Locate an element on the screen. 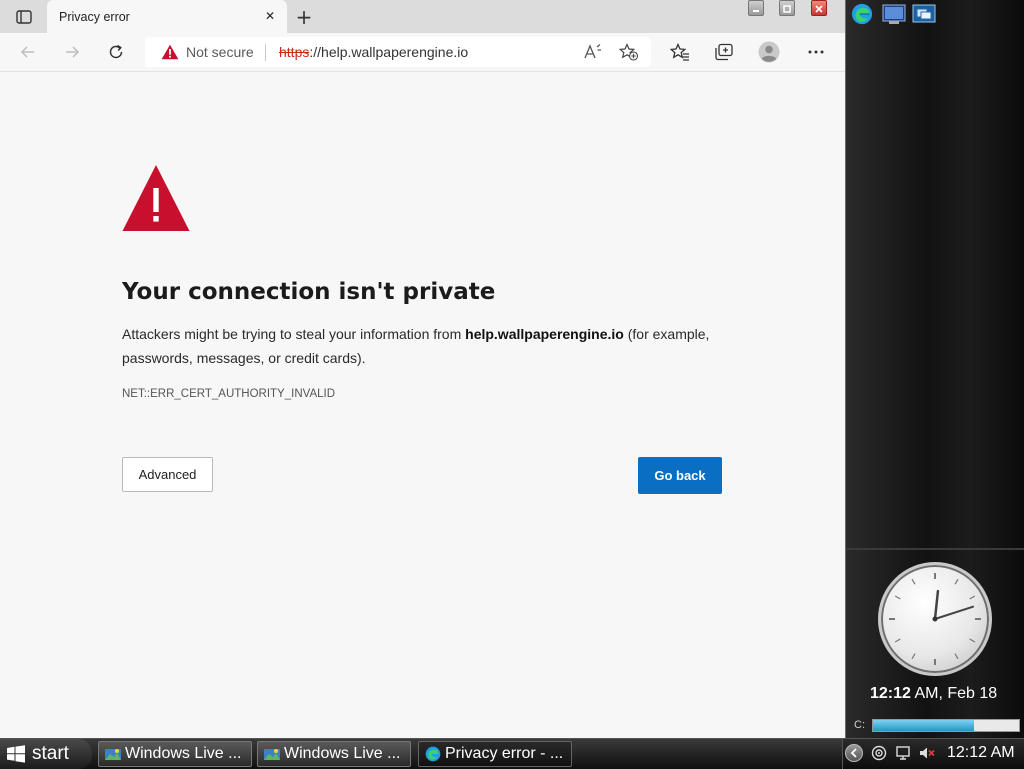  back-icon is located at coordinates (27, 52).